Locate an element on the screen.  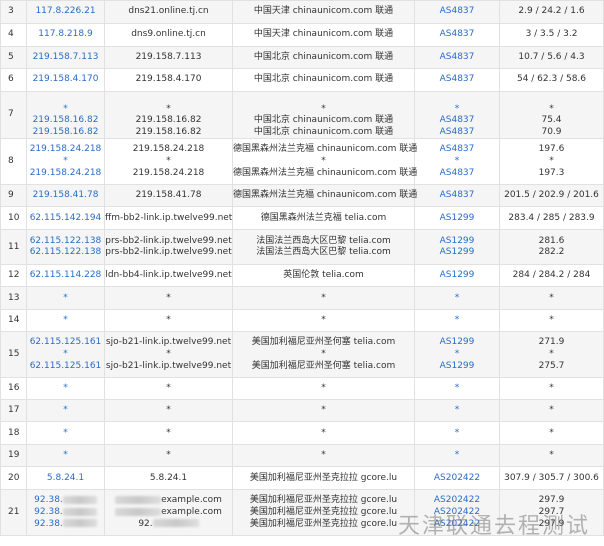
hop-ip-link: 117.8.226.21 is located at coordinates (65, 12).